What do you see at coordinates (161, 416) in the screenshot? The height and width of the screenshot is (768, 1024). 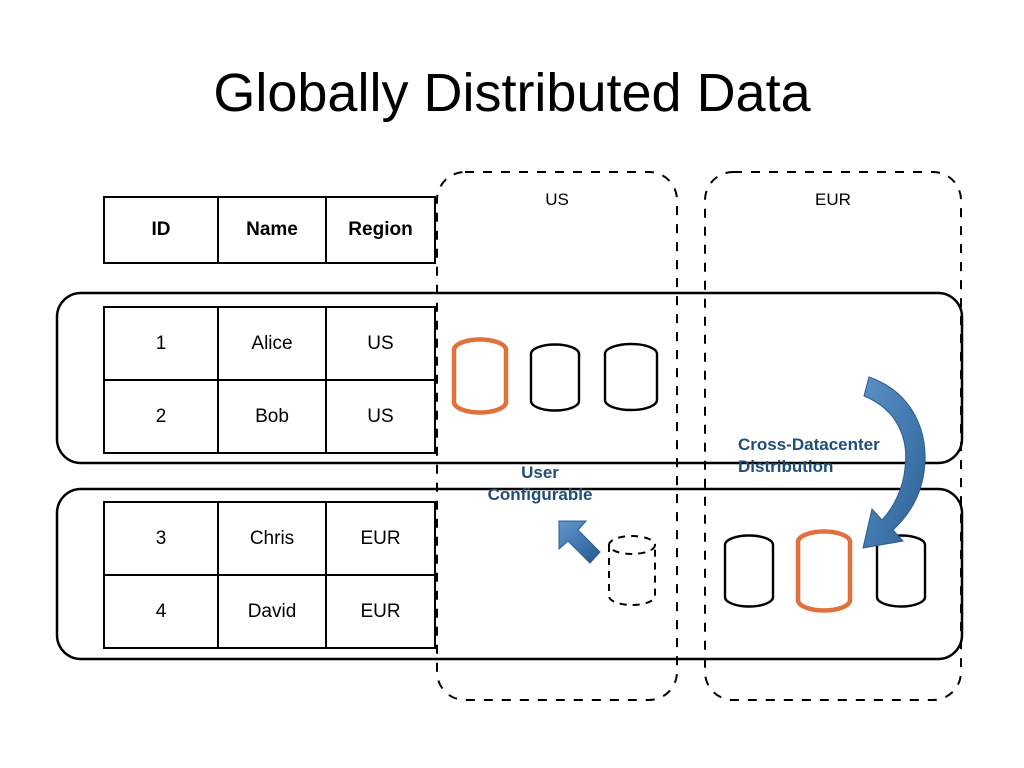 I see `cell-id: 2` at bounding box center [161, 416].